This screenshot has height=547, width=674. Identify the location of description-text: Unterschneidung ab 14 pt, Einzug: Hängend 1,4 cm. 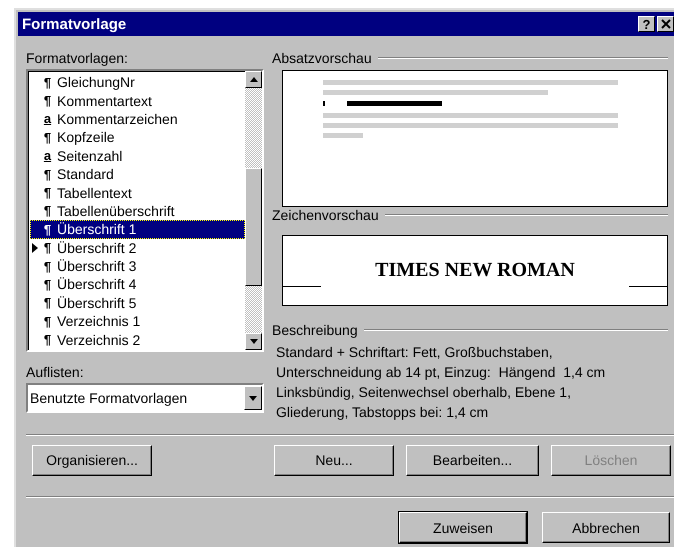
(441, 372).